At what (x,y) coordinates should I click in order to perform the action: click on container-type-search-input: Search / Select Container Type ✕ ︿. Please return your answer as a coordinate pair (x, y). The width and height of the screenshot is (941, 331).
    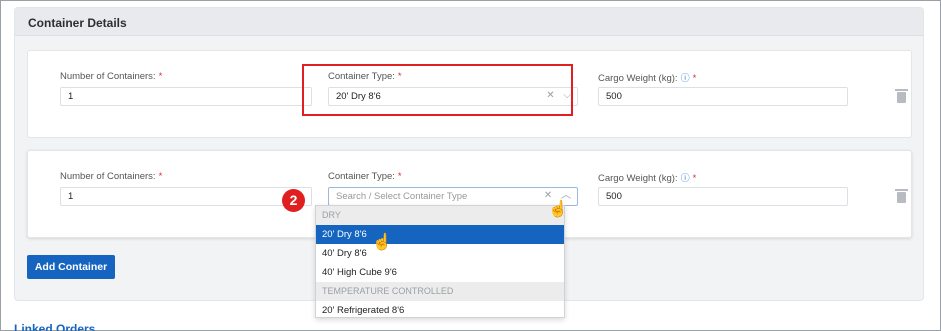
    Looking at the image, I should click on (453, 196).